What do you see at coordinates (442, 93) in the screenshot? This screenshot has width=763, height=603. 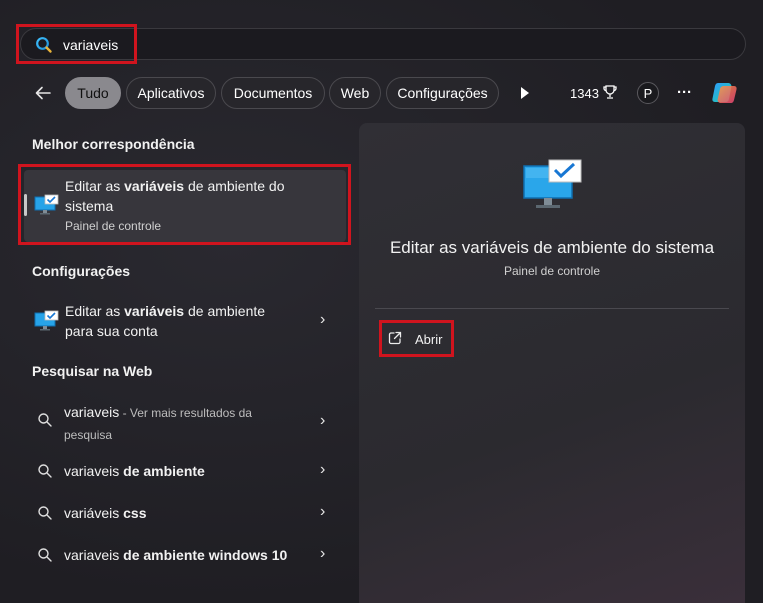 I see `tab-configuracoes: Configurações` at bounding box center [442, 93].